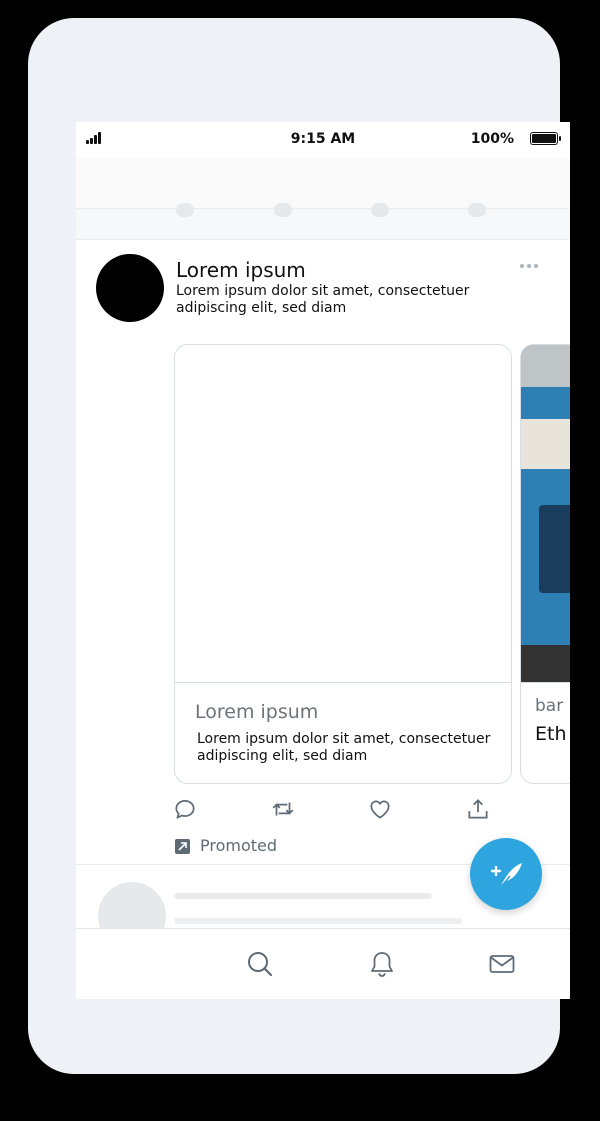 Image resolution: width=600 pixels, height=1121 pixels. What do you see at coordinates (182, 846) in the screenshot?
I see `promoted-icon` at bounding box center [182, 846].